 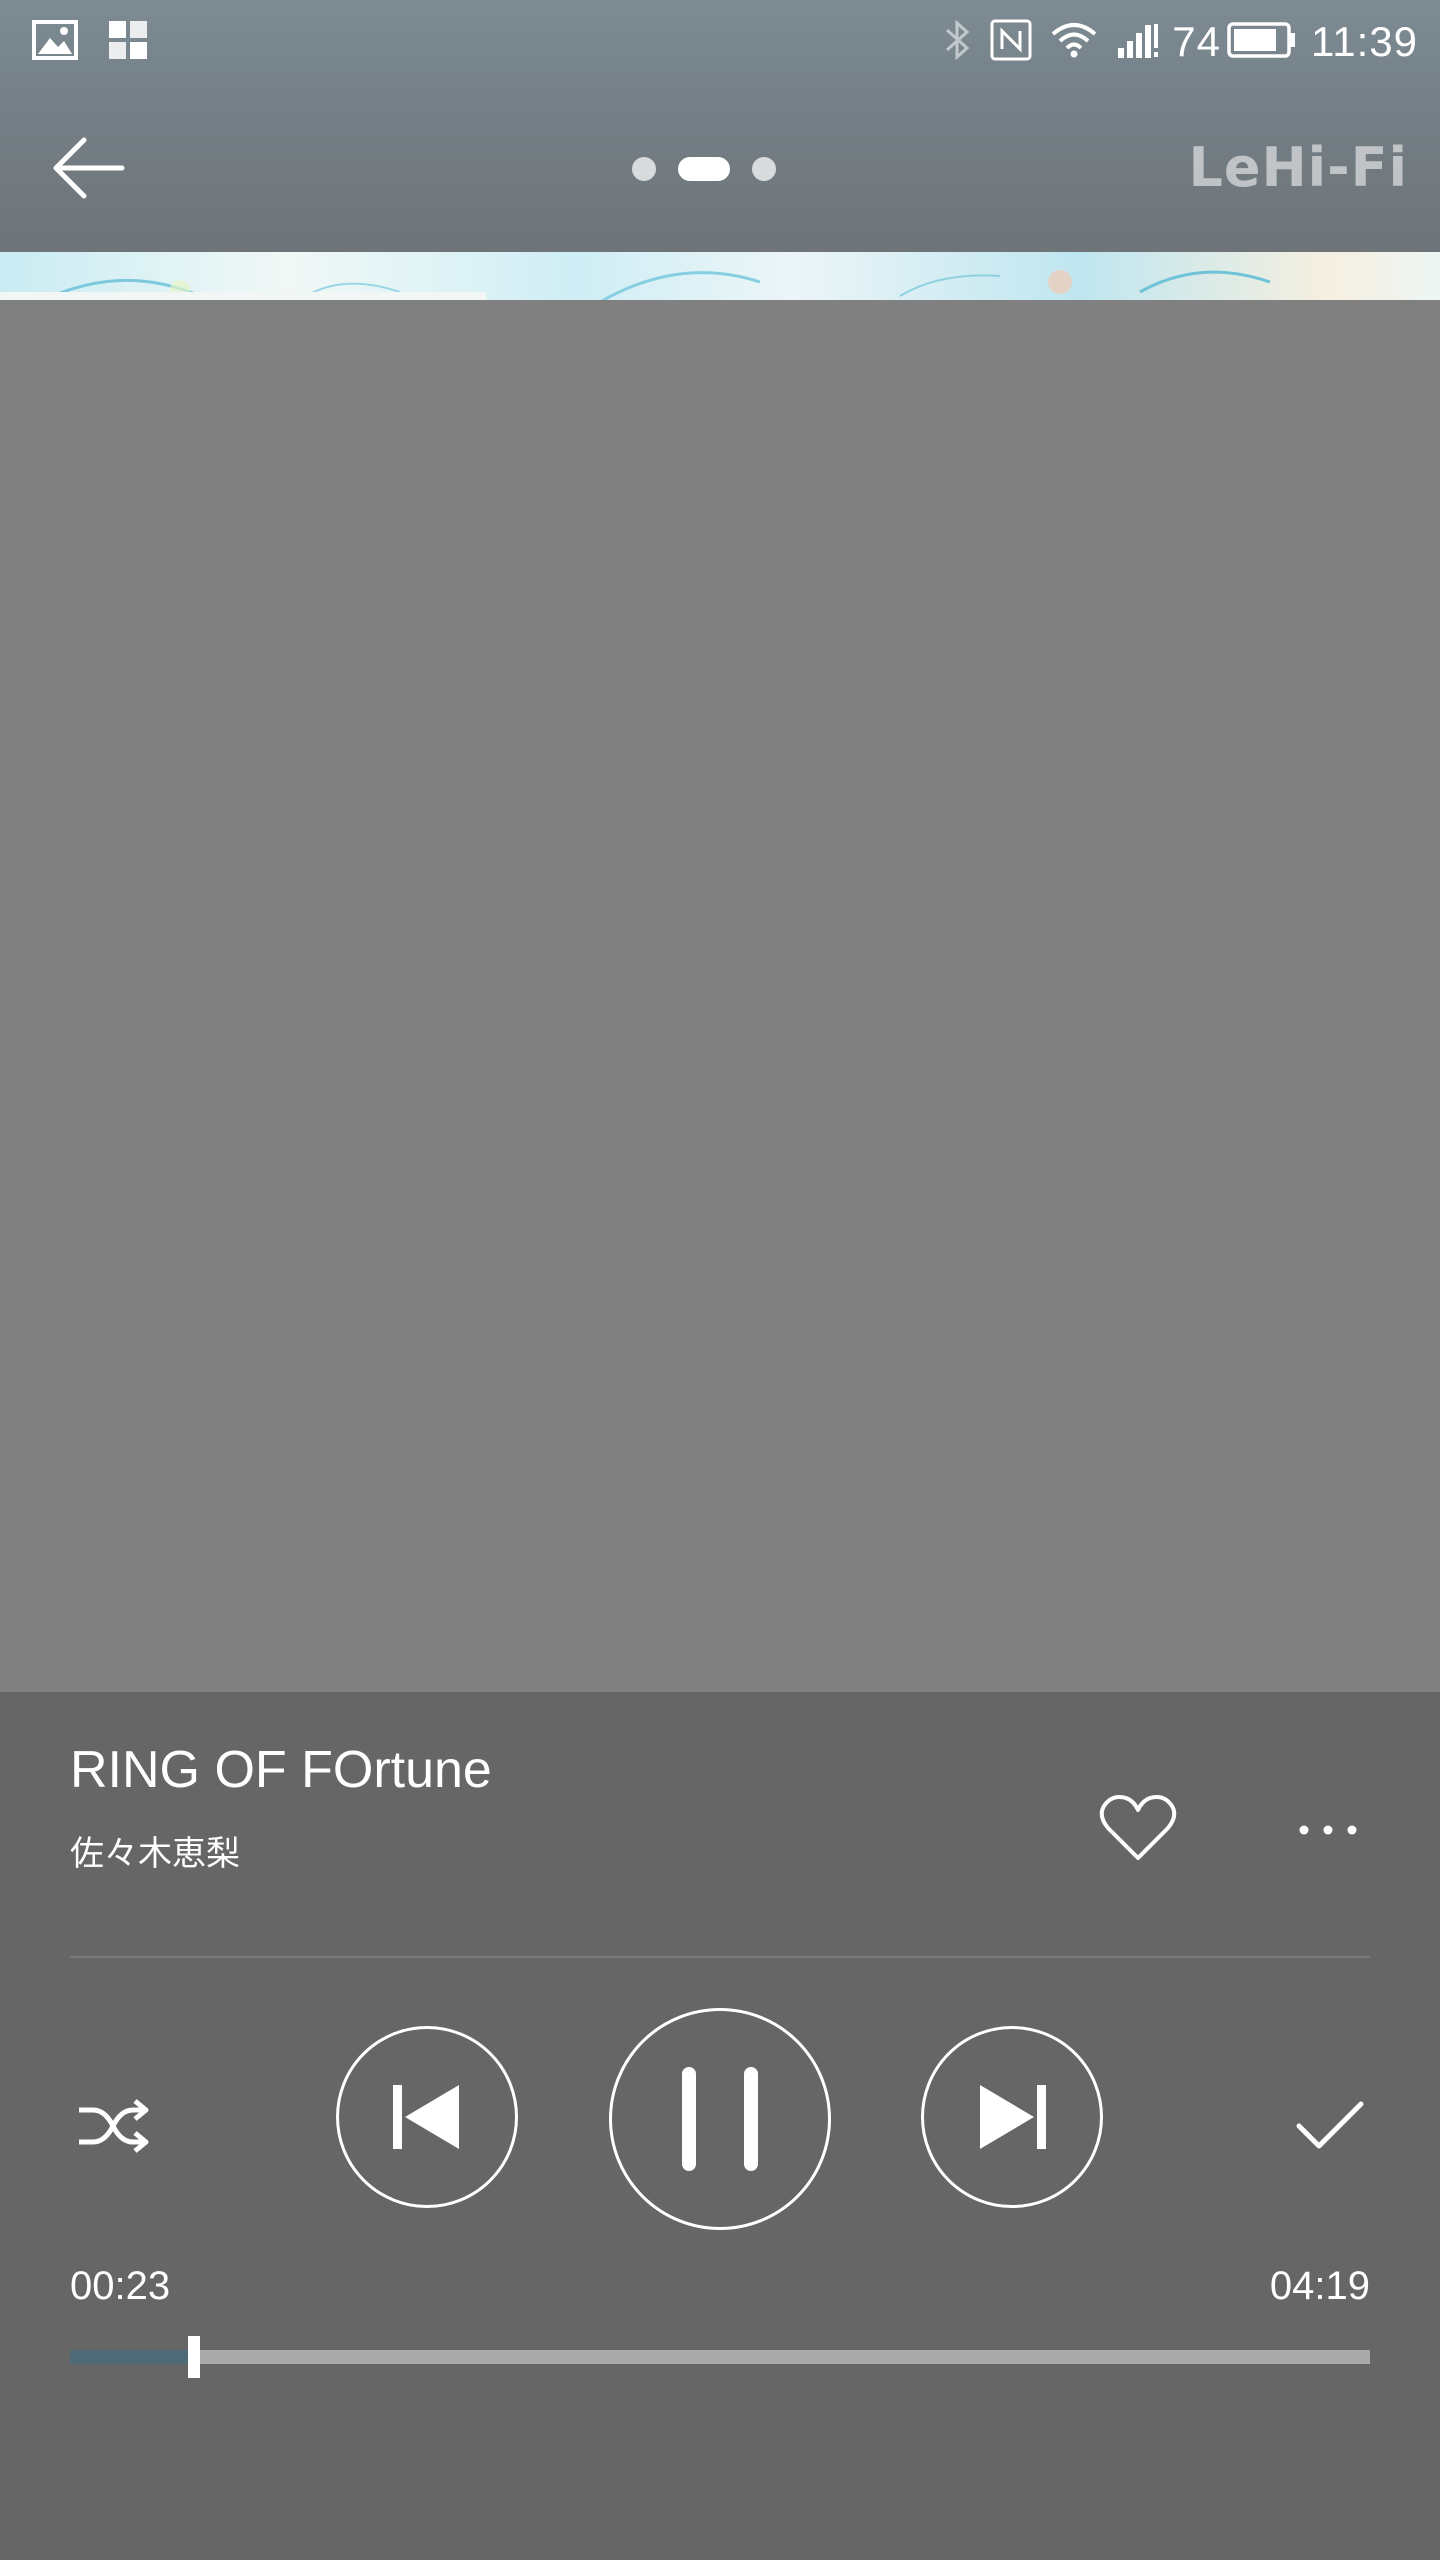 I want to click on pause-icon, so click(x=720, y=2119).